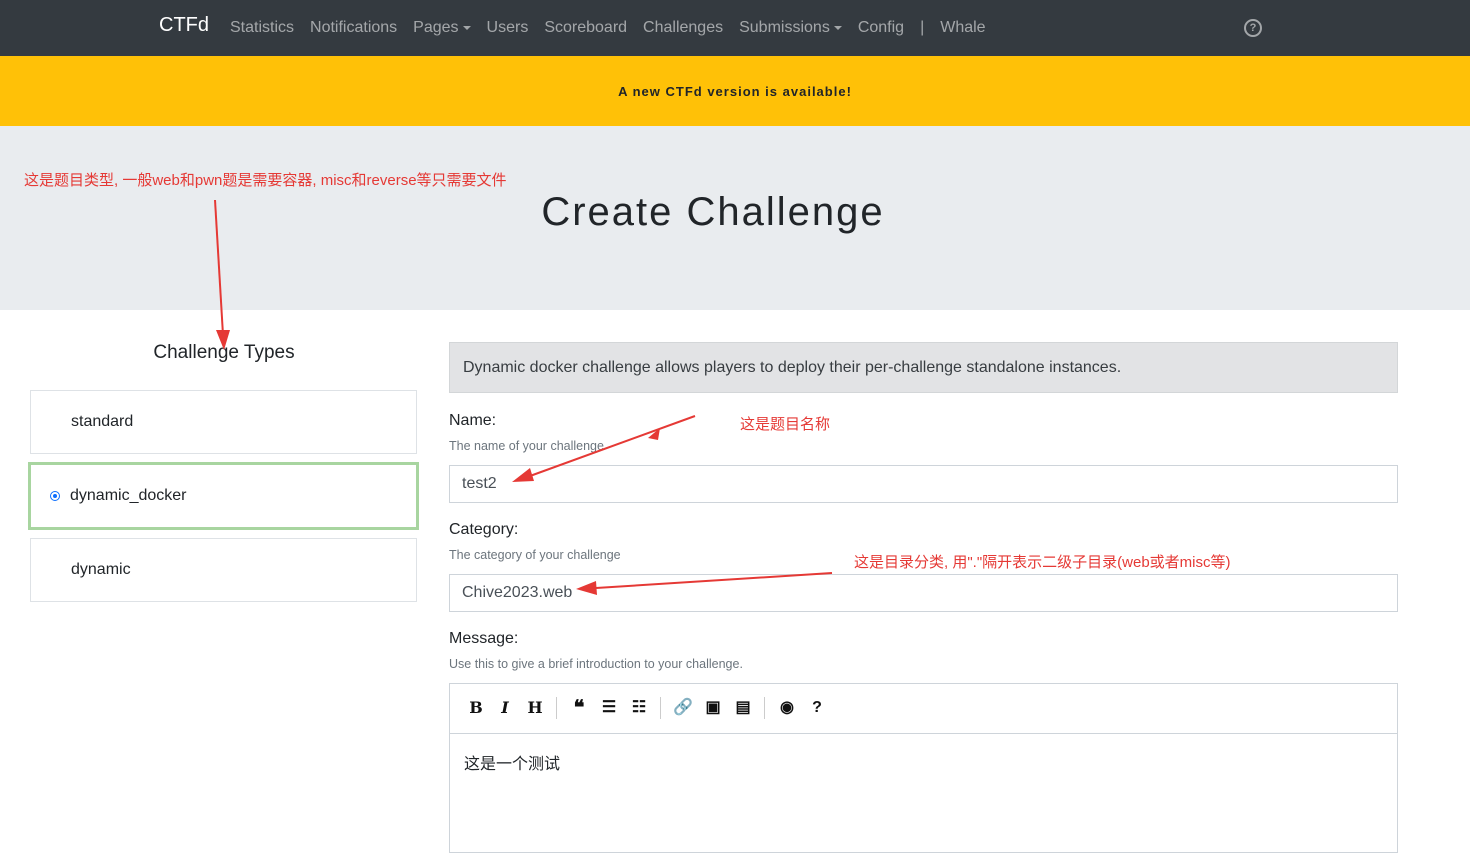 The height and width of the screenshot is (853, 1470). What do you see at coordinates (508, 28) in the screenshot?
I see `nav-users: Users` at bounding box center [508, 28].